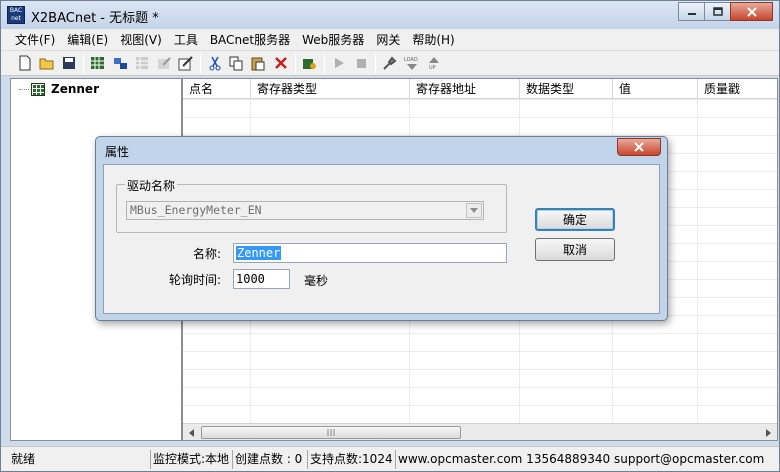 Image resolution: width=780 pixels, height=472 pixels. I want to click on ok-button: 确定, so click(575, 219).